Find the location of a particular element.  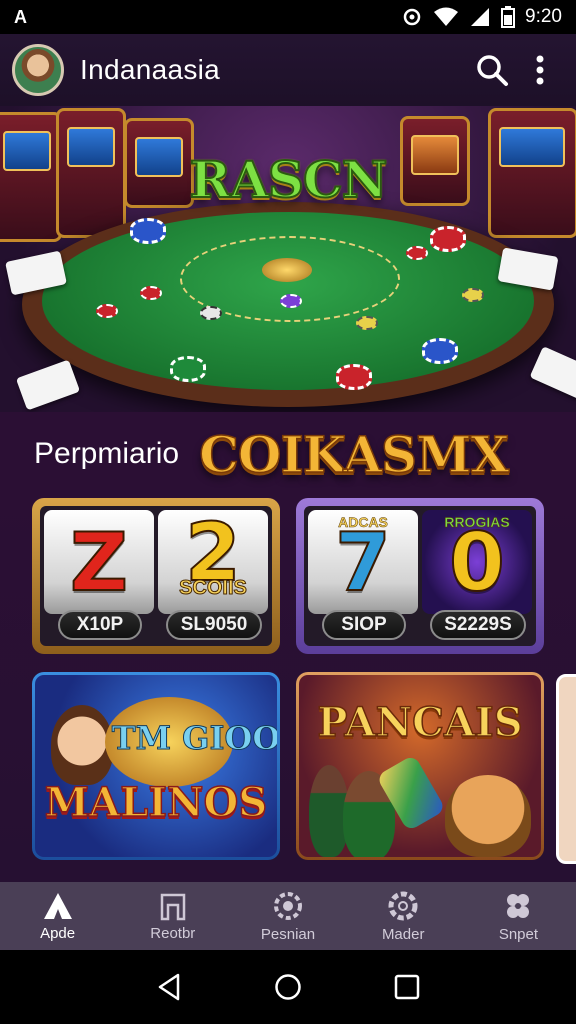

game-tile-art: ADCAS 7 RROGIAS 0 SIOP S2229S is located at coordinates (420, 576).